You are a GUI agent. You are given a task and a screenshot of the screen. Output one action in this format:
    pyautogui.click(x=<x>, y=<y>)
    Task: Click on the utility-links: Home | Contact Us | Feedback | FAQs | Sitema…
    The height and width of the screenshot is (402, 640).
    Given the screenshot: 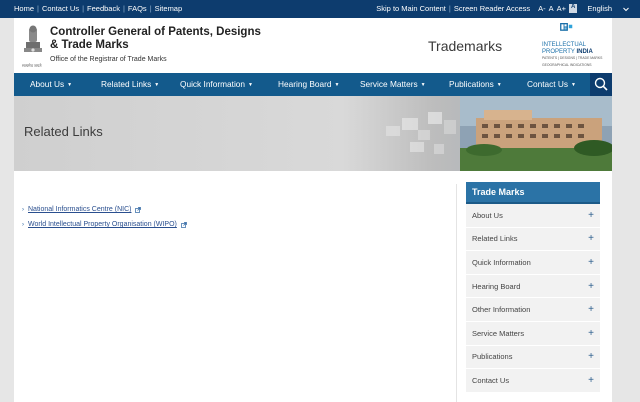 What is the action you would take?
    pyautogui.click(x=98, y=8)
    